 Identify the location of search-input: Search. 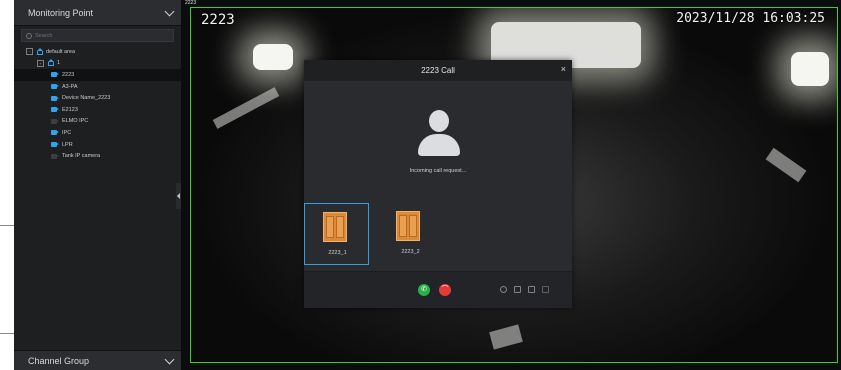
(97, 35).